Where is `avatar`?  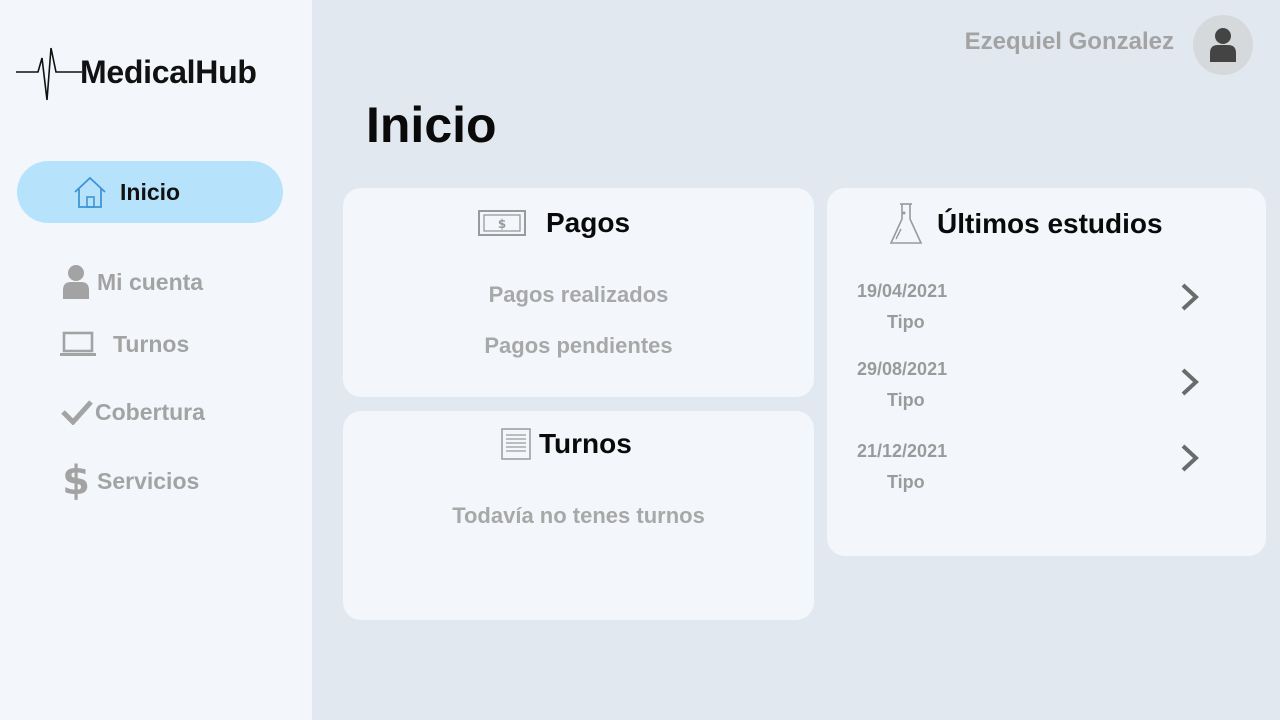 avatar is located at coordinates (1223, 45).